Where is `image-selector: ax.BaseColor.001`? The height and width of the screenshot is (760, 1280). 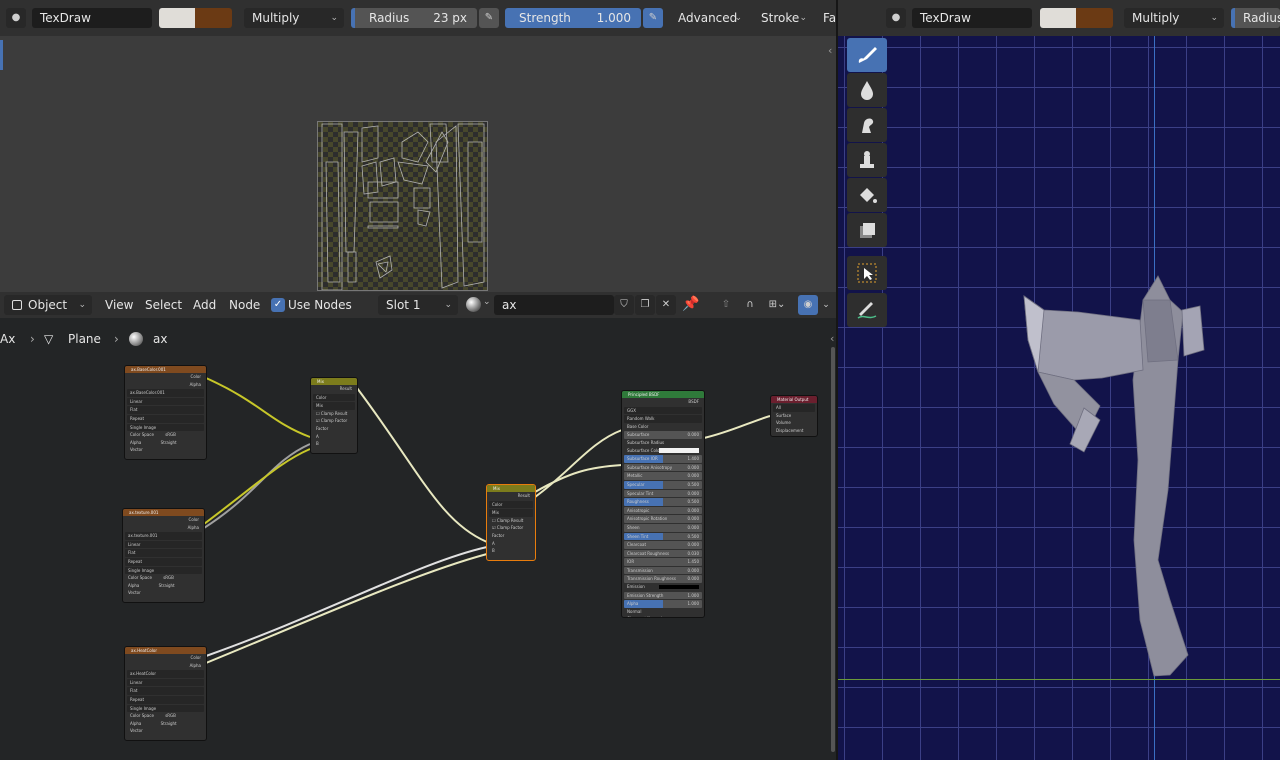
image-selector: ax.BaseColor.001 is located at coordinates (165, 393).